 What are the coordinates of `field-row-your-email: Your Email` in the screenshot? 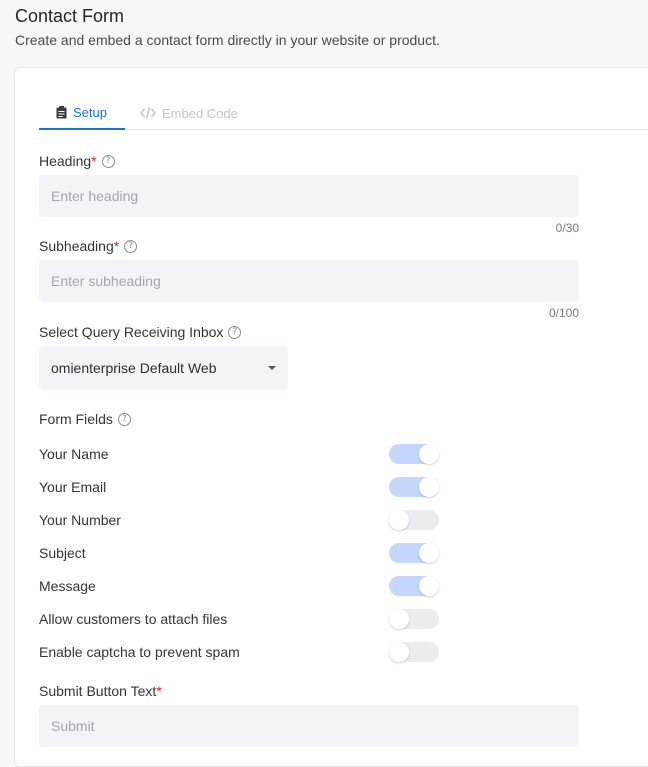 It's located at (239, 487).